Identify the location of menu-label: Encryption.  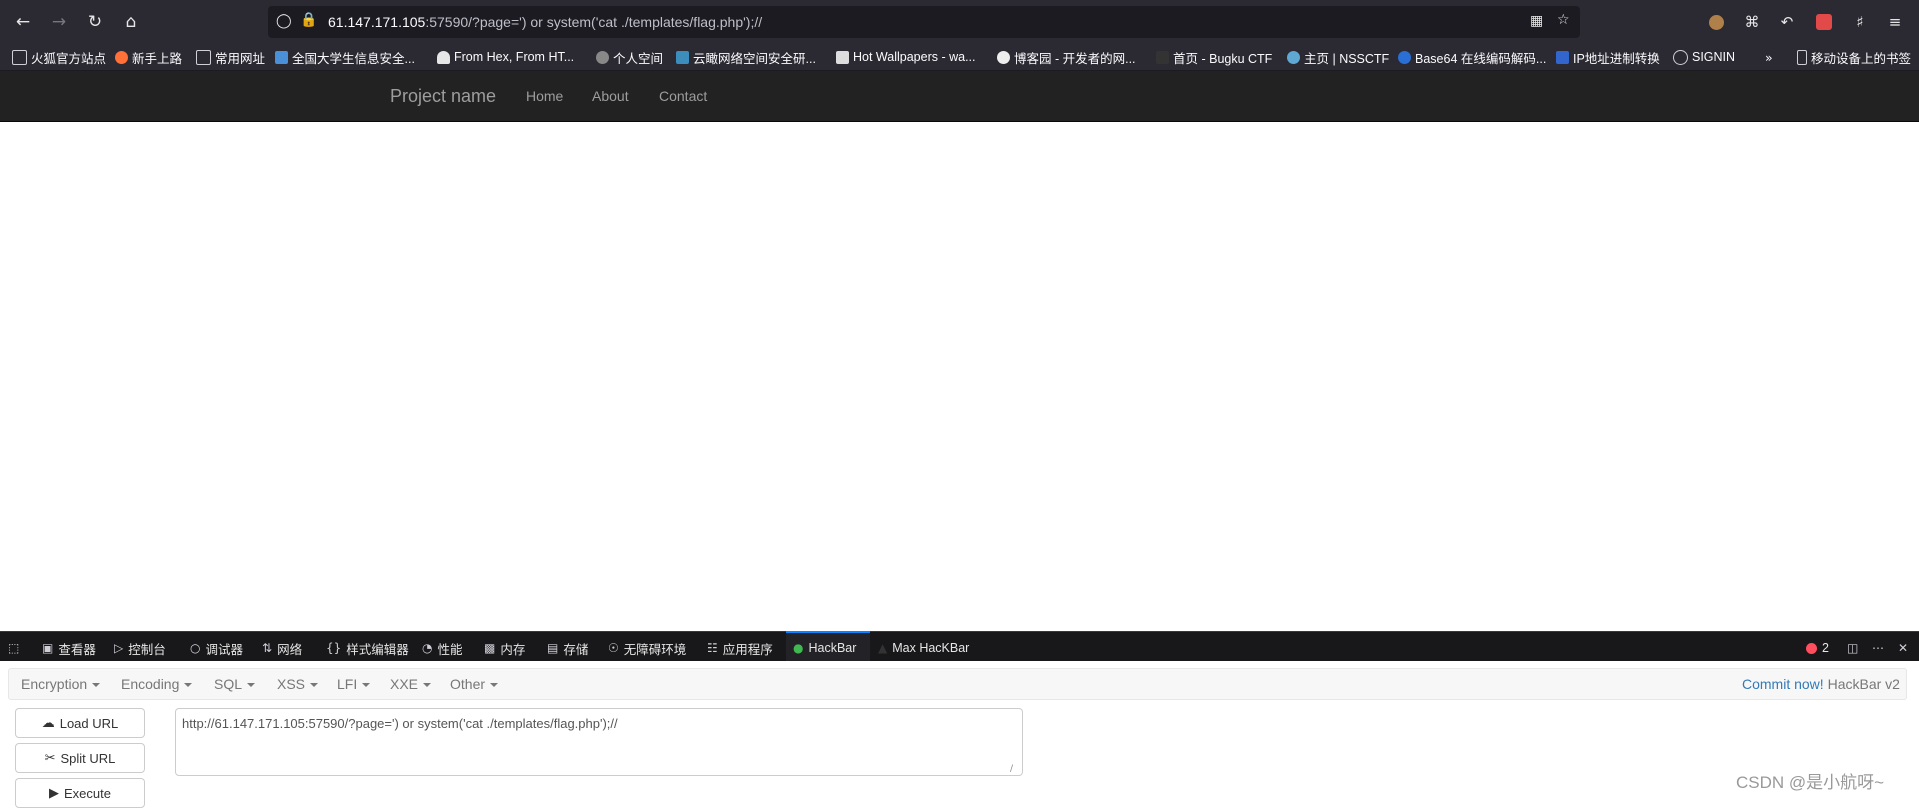
(54, 684).